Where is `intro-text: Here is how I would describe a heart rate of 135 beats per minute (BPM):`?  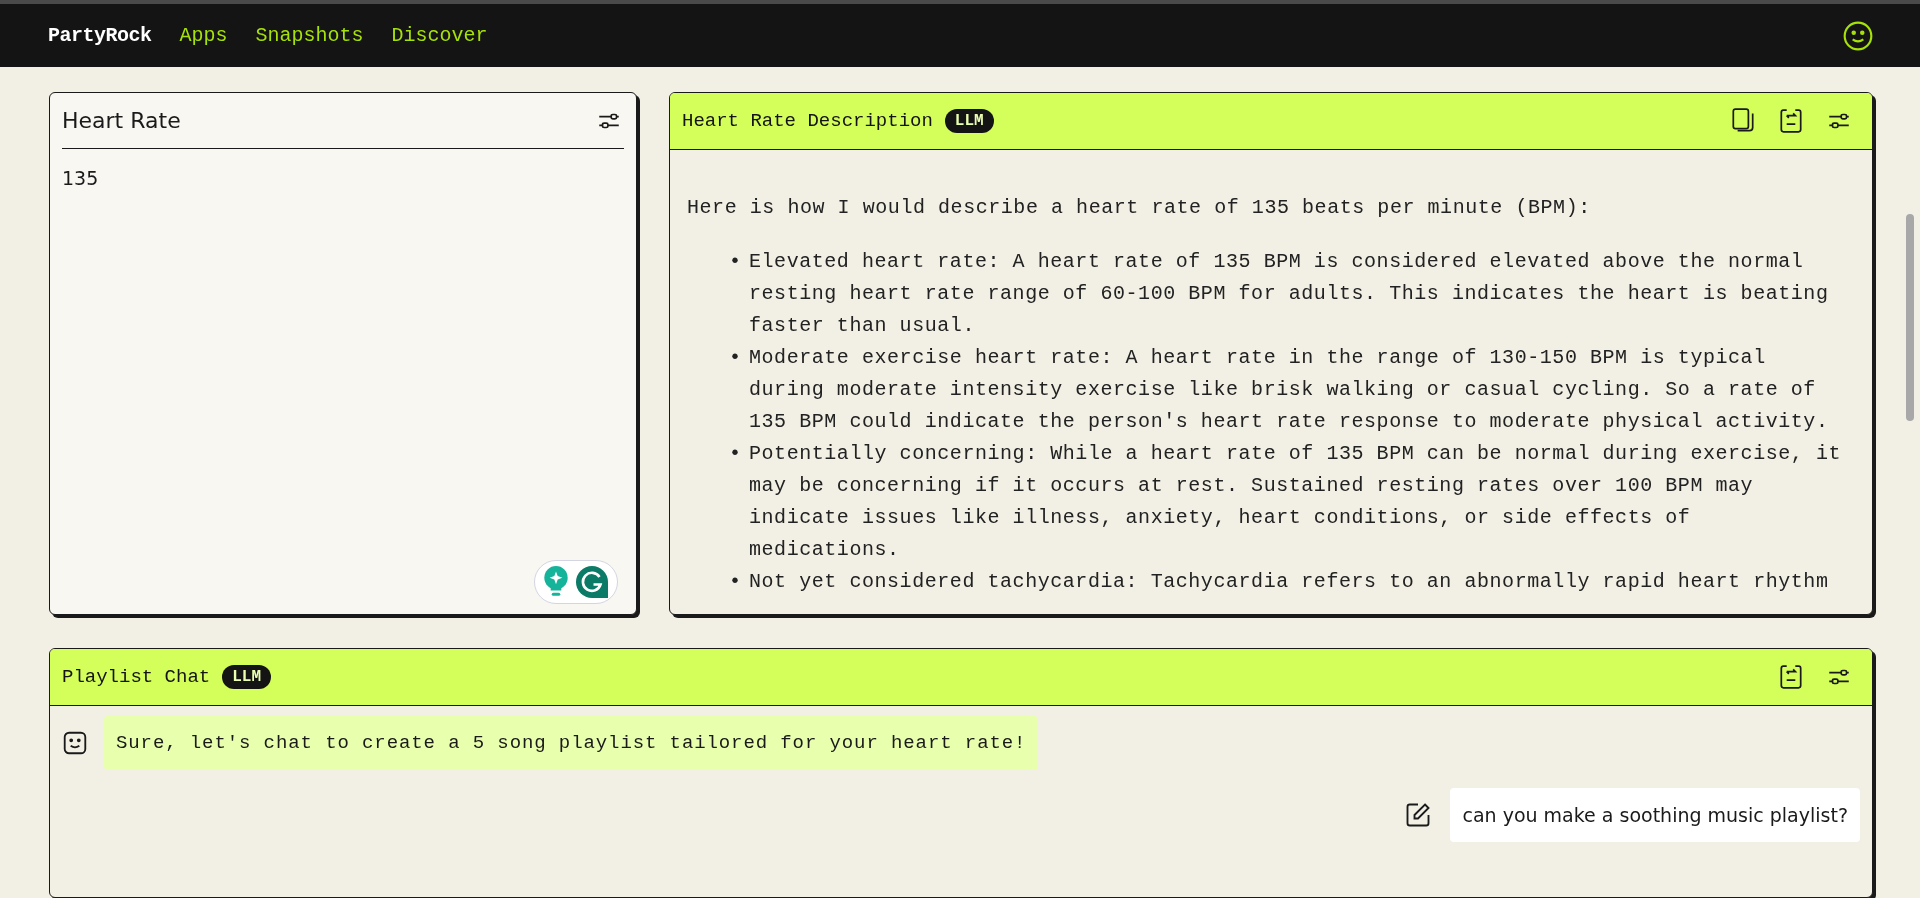
intro-text: Here is how I would describe a heart rate of 135 beats per minute (BPM): is located at coordinates (1139, 208).